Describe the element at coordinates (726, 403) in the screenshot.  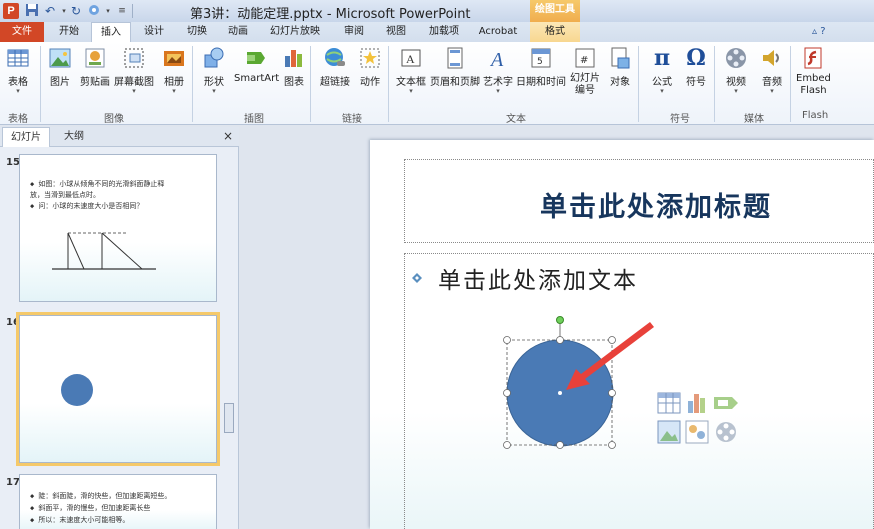
I see `insert-smartart-icon` at that location.